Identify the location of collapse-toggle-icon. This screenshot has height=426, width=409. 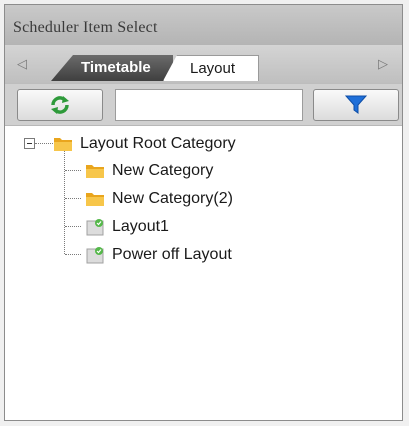
(29, 143).